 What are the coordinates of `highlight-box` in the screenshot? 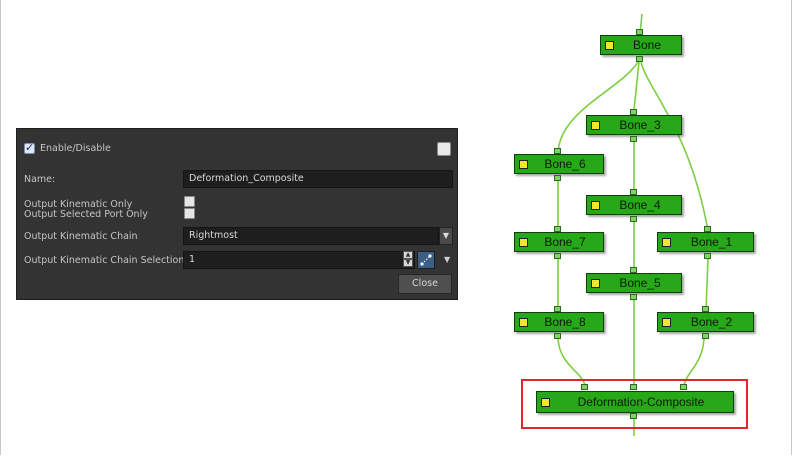 It's located at (634, 404).